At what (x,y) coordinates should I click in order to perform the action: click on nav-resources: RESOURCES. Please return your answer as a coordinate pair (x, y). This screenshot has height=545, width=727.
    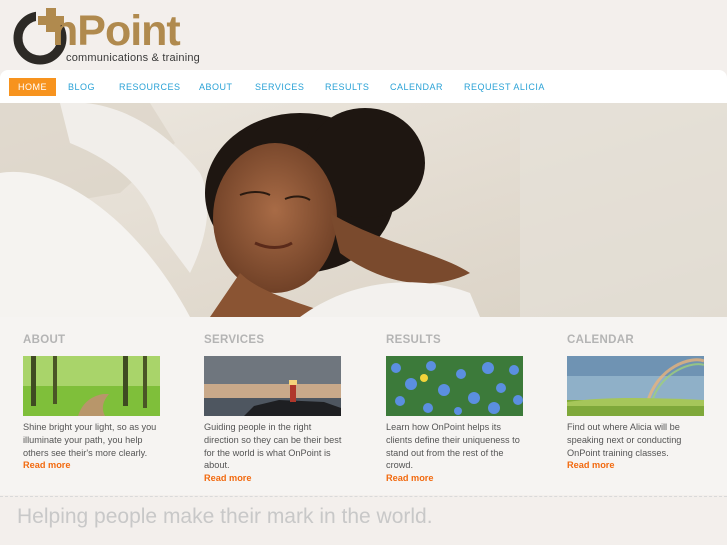
    Looking at the image, I should click on (150, 87).